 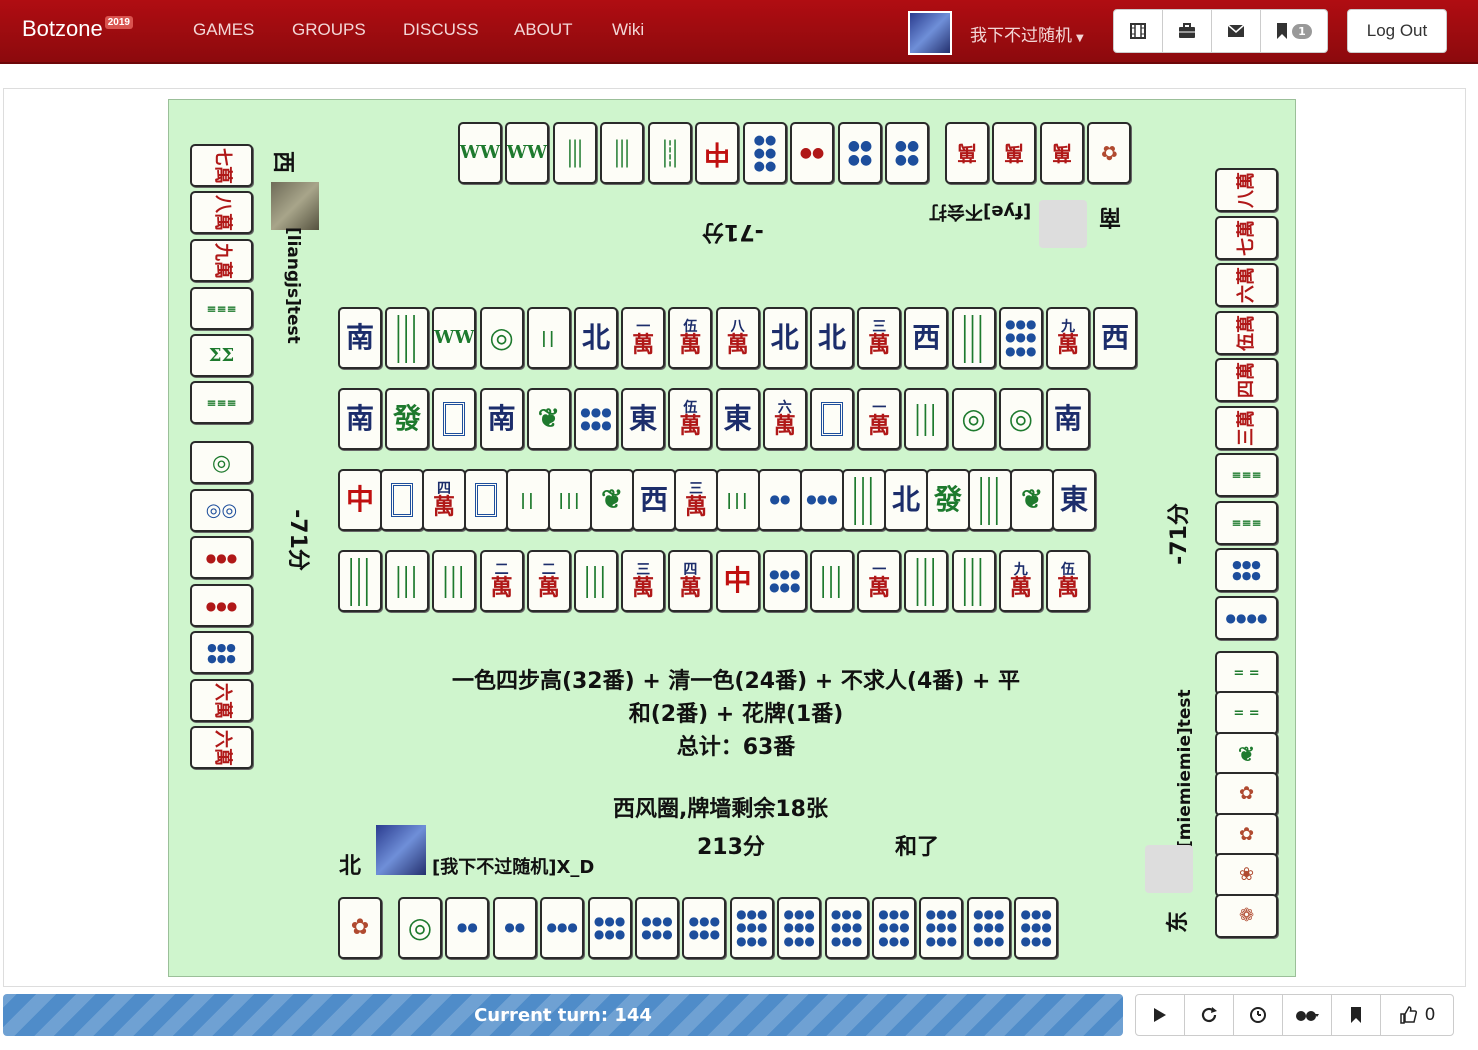 What do you see at coordinates (1236, 31) in the screenshot?
I see `envelope-icon` at bounding box center [1236, 31].